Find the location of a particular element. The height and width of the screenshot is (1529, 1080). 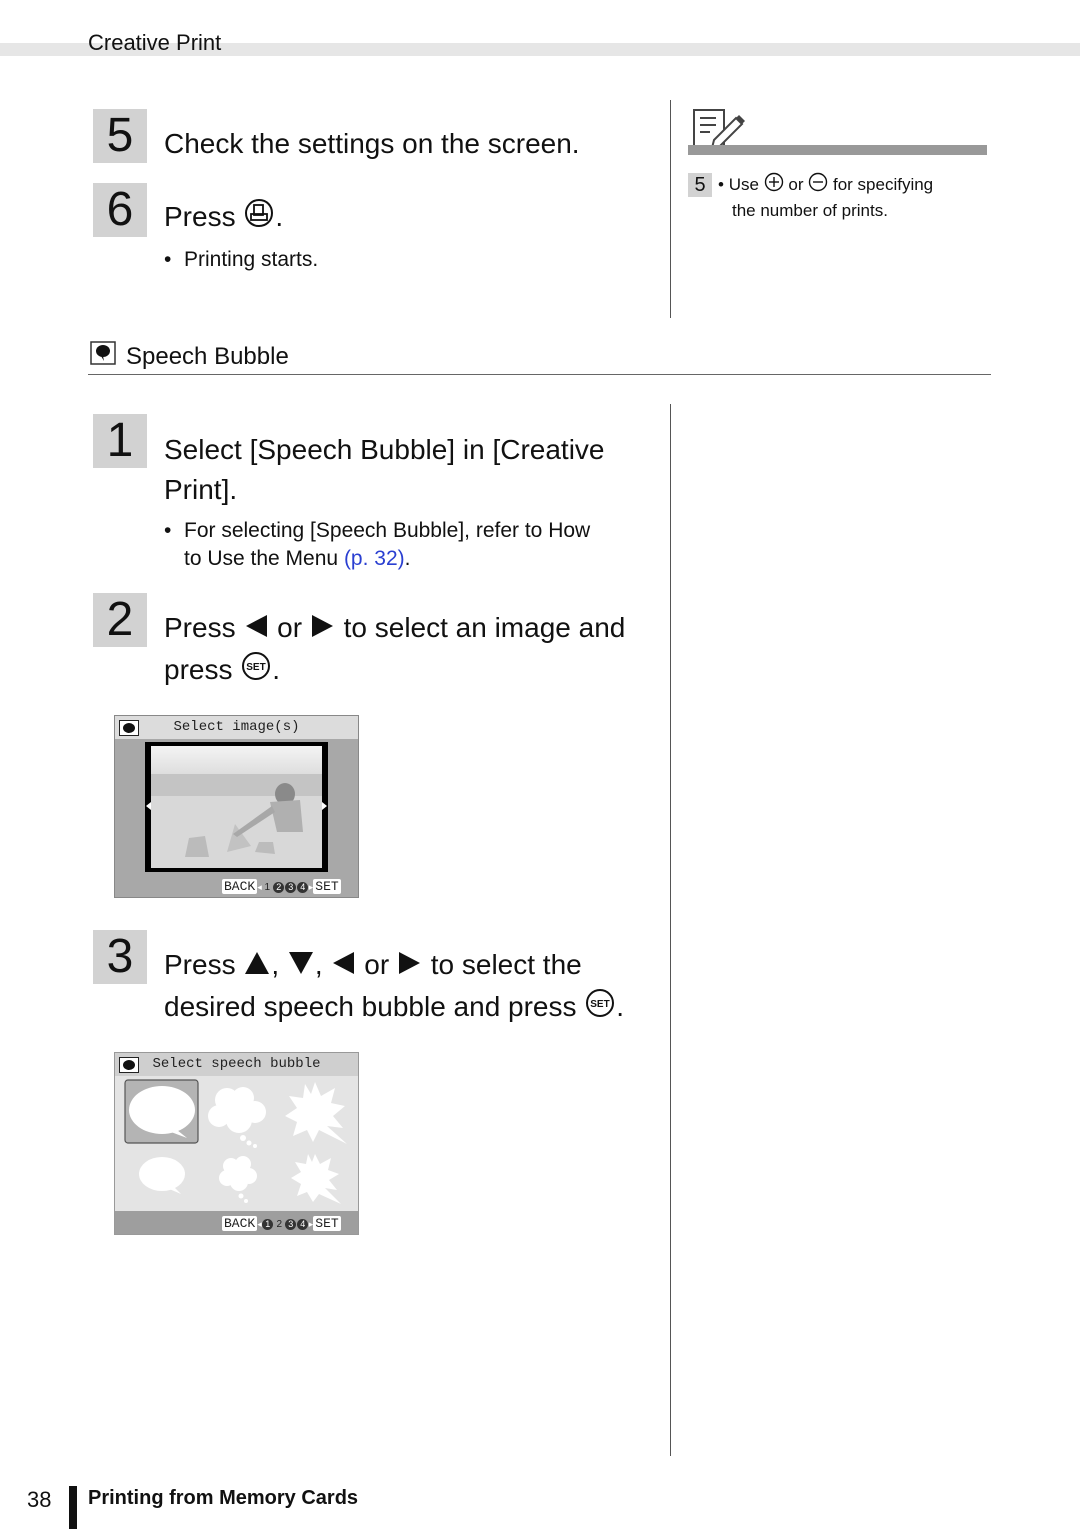

lcd-title: Select image(s) is located at coordinates (236, 727).